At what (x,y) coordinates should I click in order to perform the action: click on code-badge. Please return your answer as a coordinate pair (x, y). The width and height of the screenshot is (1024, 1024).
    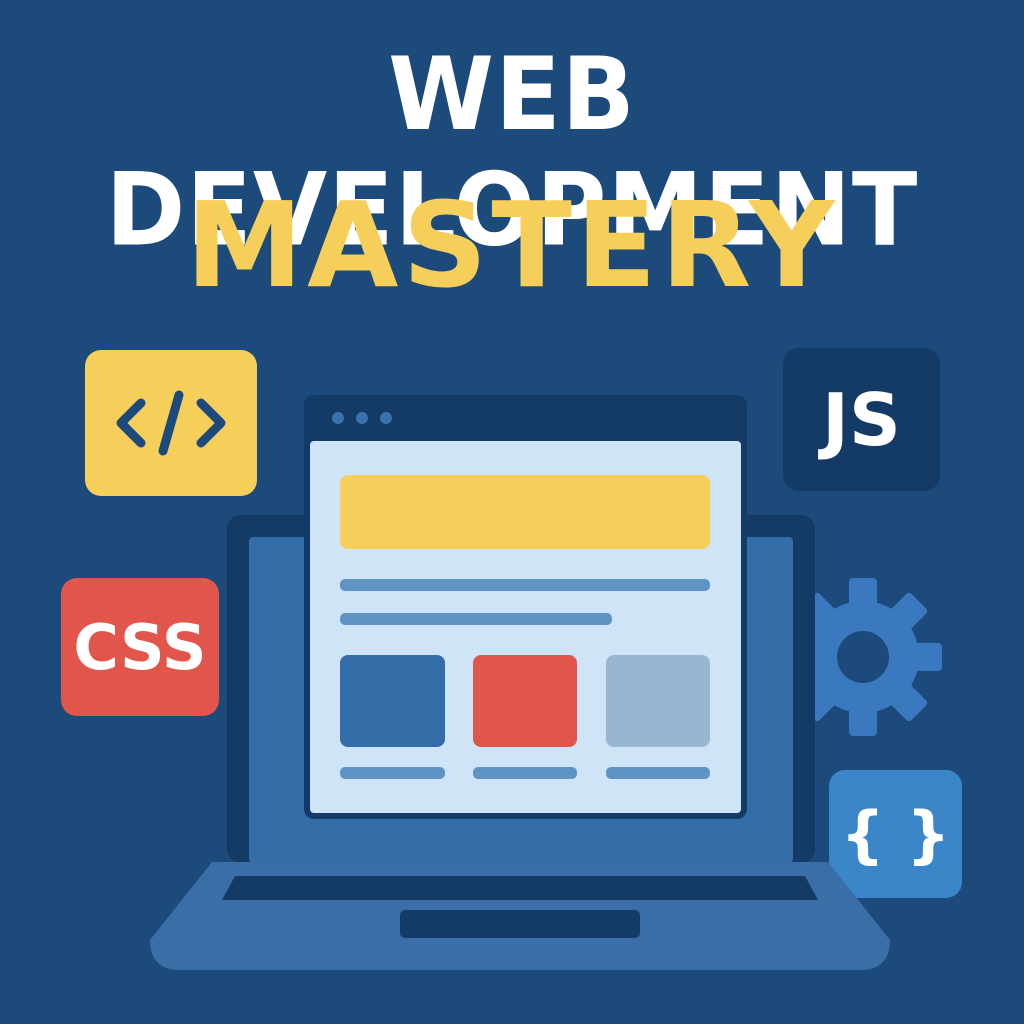
    Looking at the image, I should click on (171, 423).